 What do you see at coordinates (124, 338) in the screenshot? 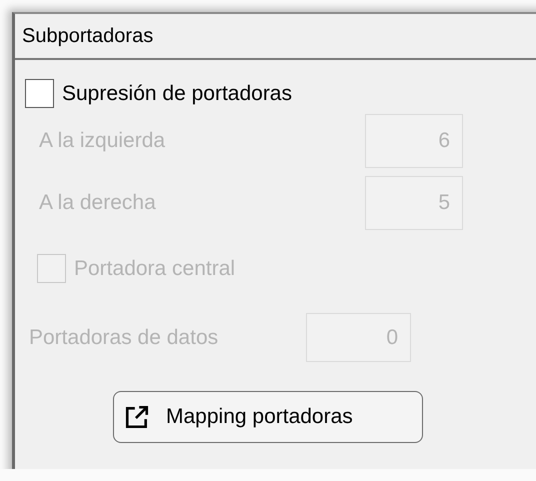
I see `field-label: Portadoras de datos` at bounding box center [124, 338].